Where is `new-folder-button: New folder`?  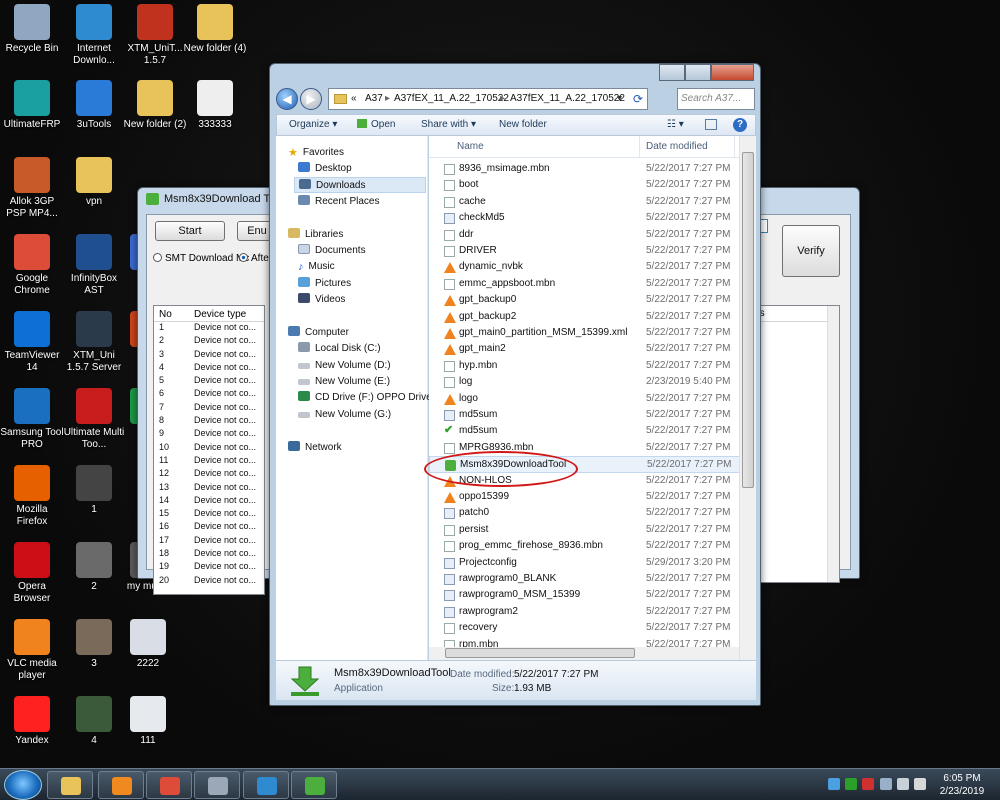
new-folder-button: New folder is located at coordinates (523, 124).